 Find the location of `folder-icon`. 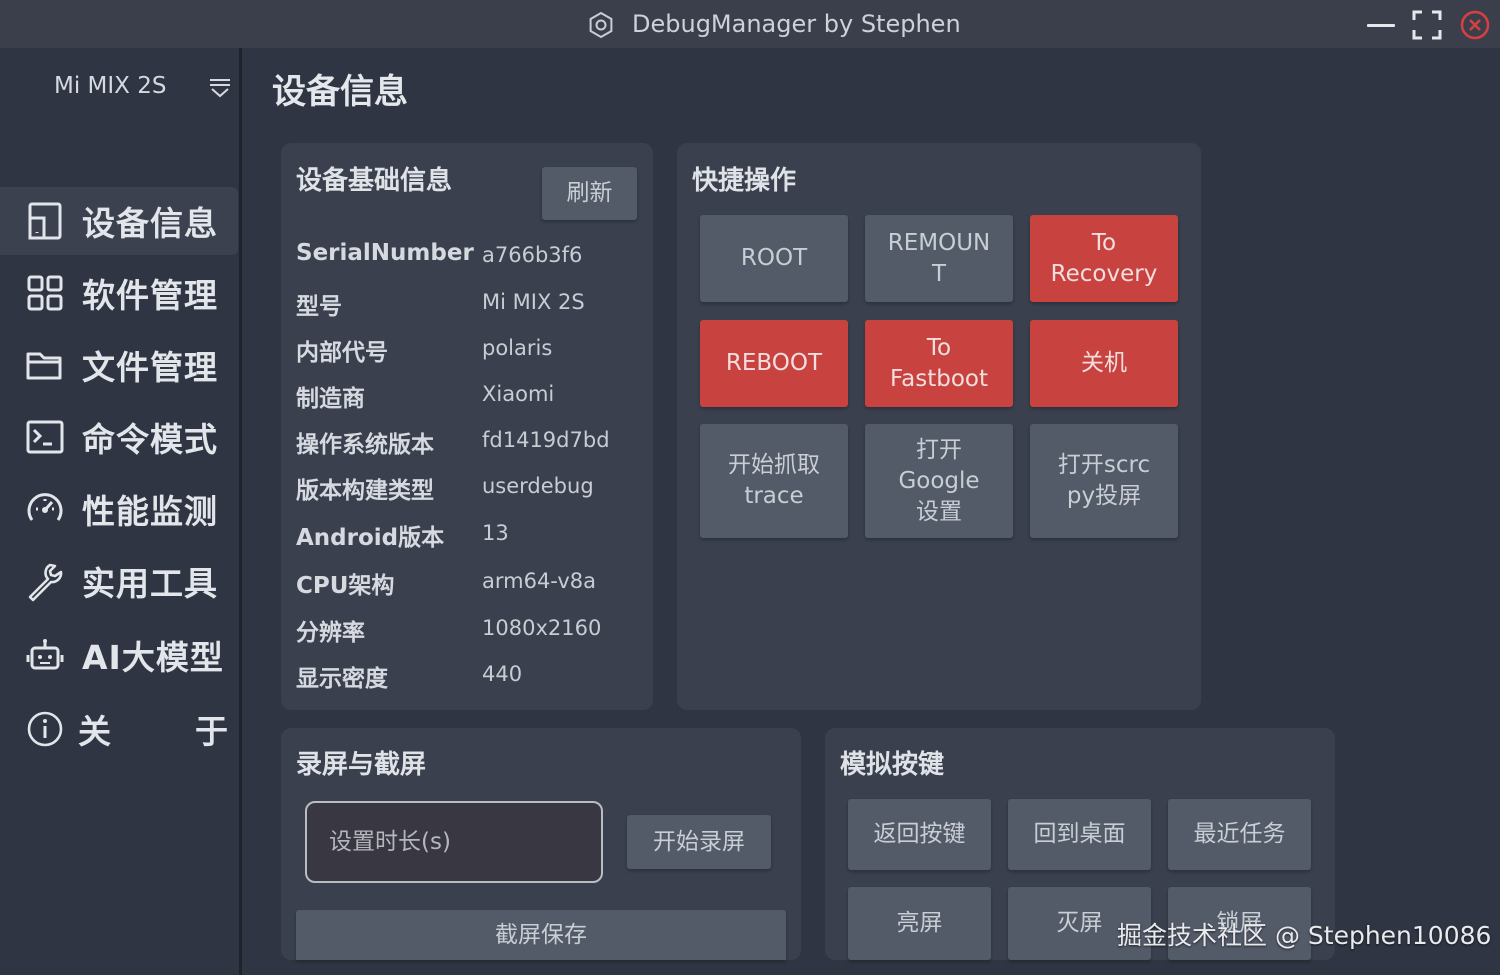

folder-icon is located at coordinates (44, 366).